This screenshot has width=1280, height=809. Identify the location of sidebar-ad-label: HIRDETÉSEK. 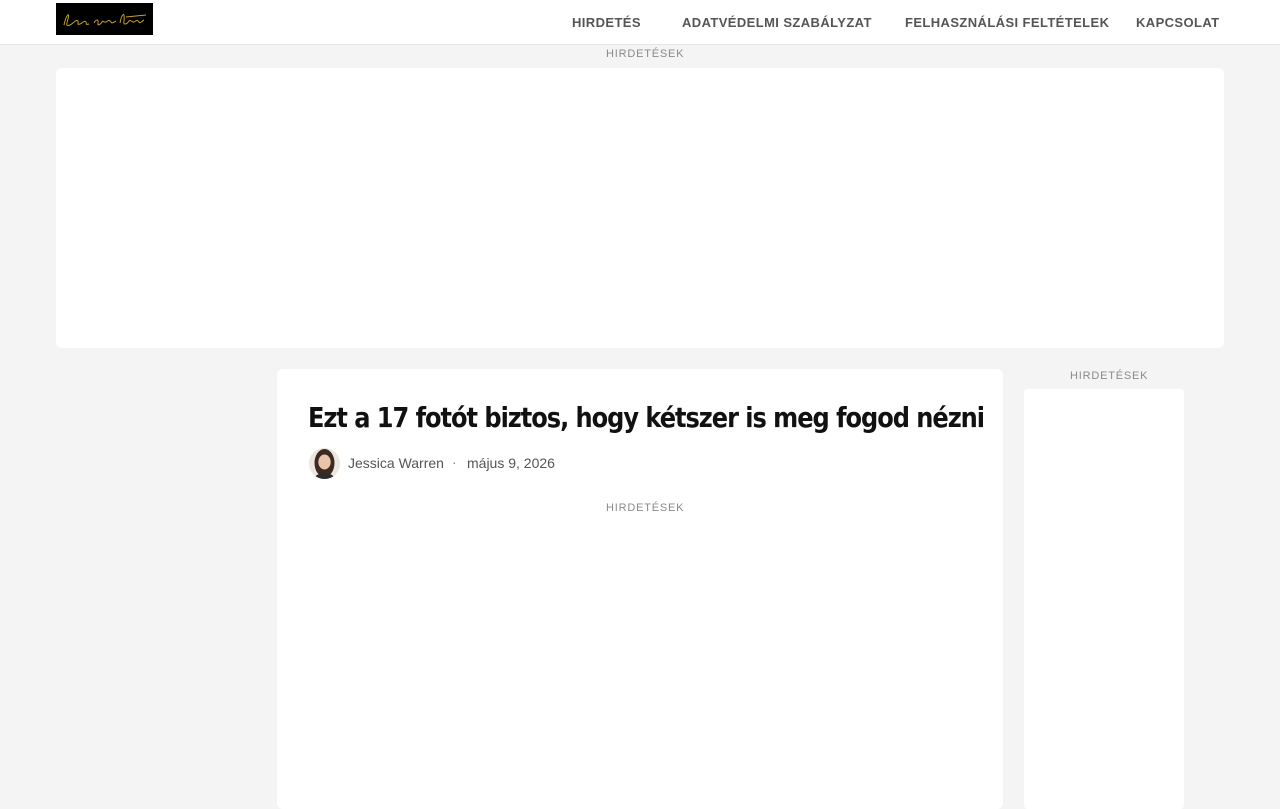
(1109, 376).